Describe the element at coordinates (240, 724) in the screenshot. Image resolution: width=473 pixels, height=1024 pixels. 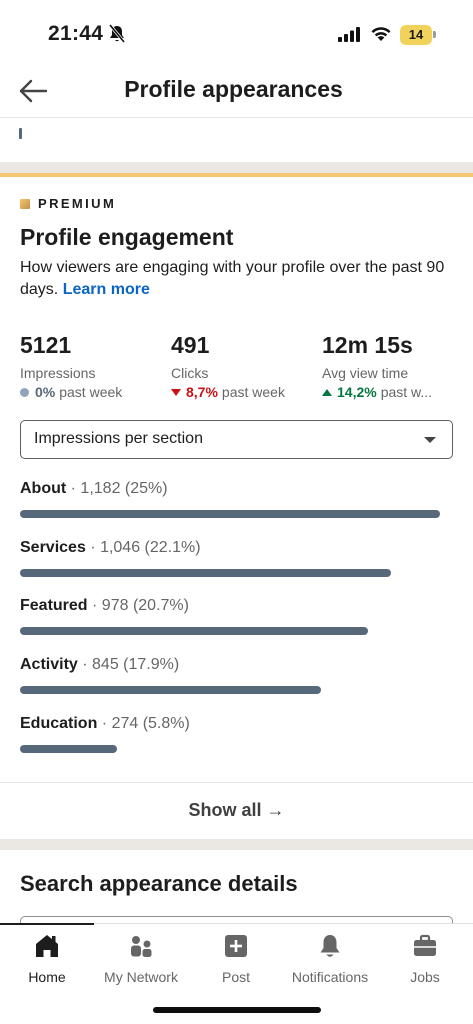
I see `section-text: Education · 274 (5.8%)` at that location.